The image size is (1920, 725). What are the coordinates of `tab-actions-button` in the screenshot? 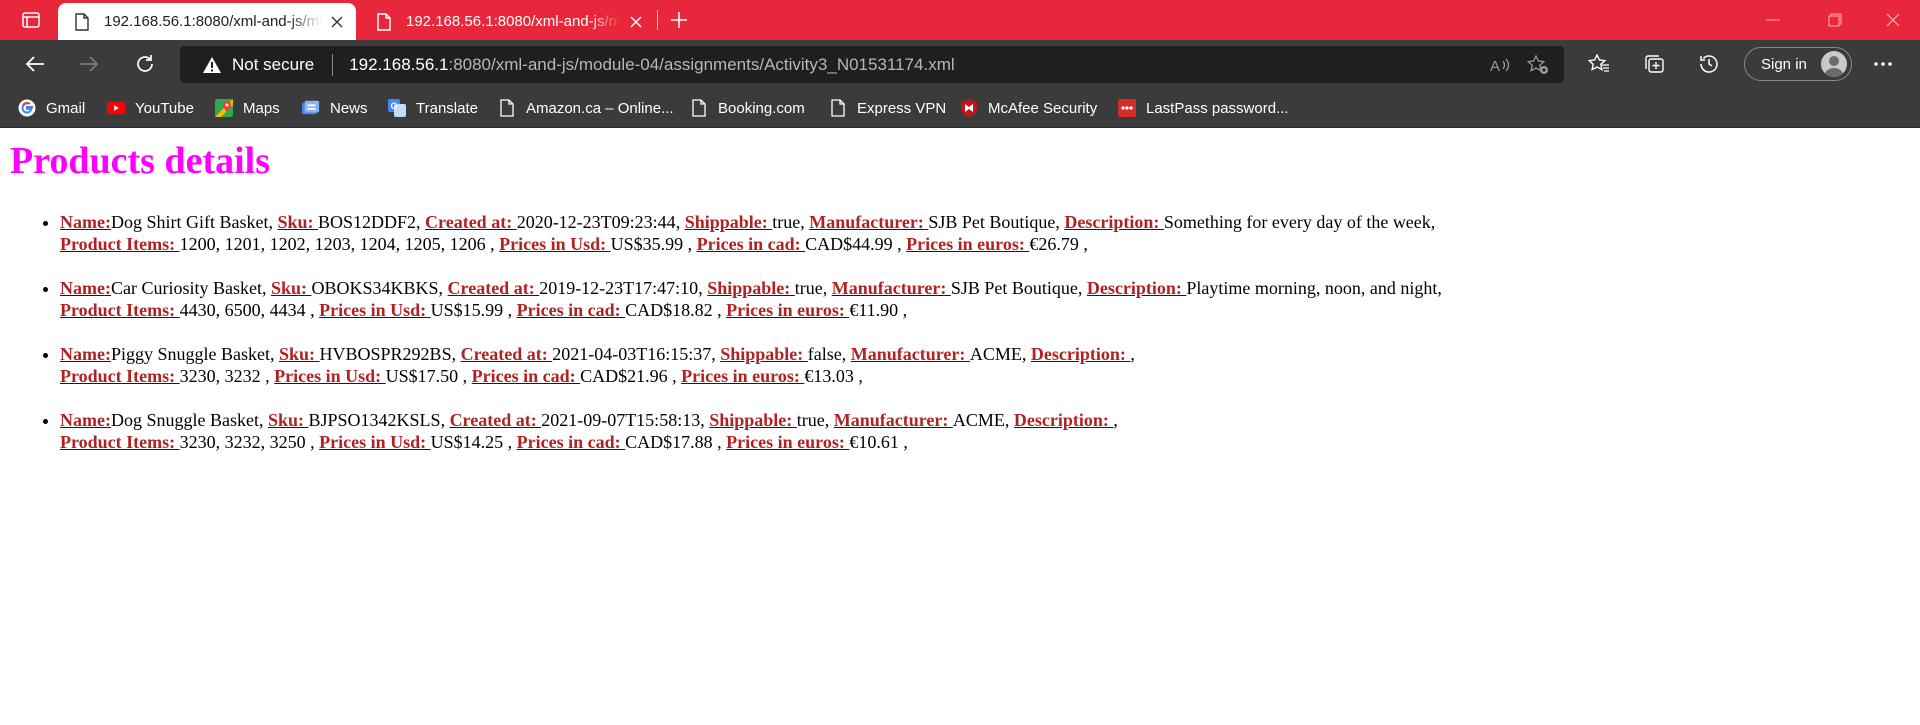 It's located at (31, 20).